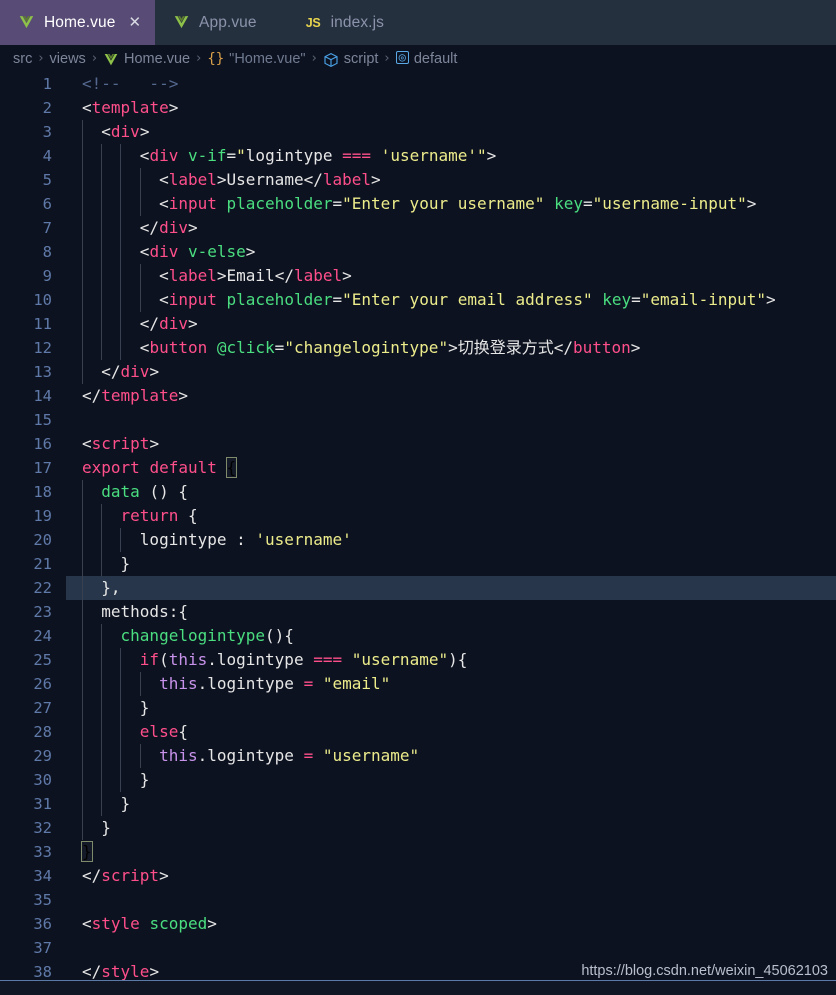  Describe the element at coordinates (418, 852) in the screenshot. I see `code-line: 33}` at that location.